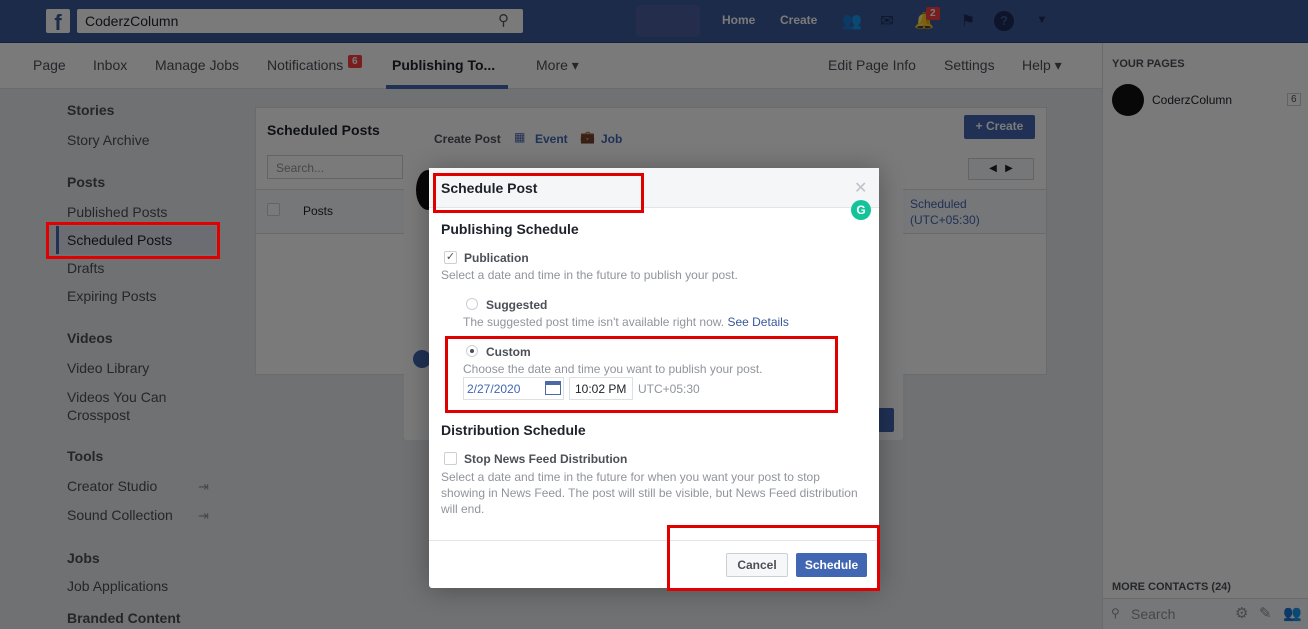 Image resolution: width=1308 pixels, height=629 pixels. What do you see at coordinates (798, 20) in the screenshot?
I see `create-link: Create` at bounding box center [798, 20].